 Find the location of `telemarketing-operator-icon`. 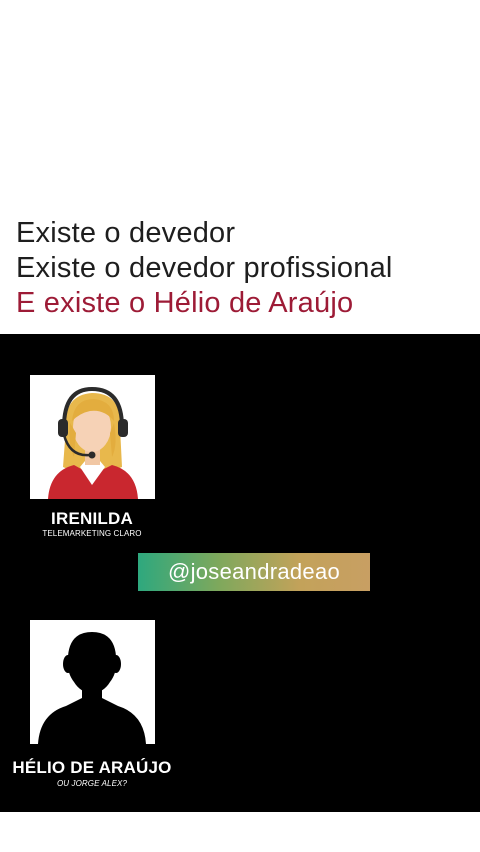

telemarketing-operator-icon is located at coordinates (92, 437).